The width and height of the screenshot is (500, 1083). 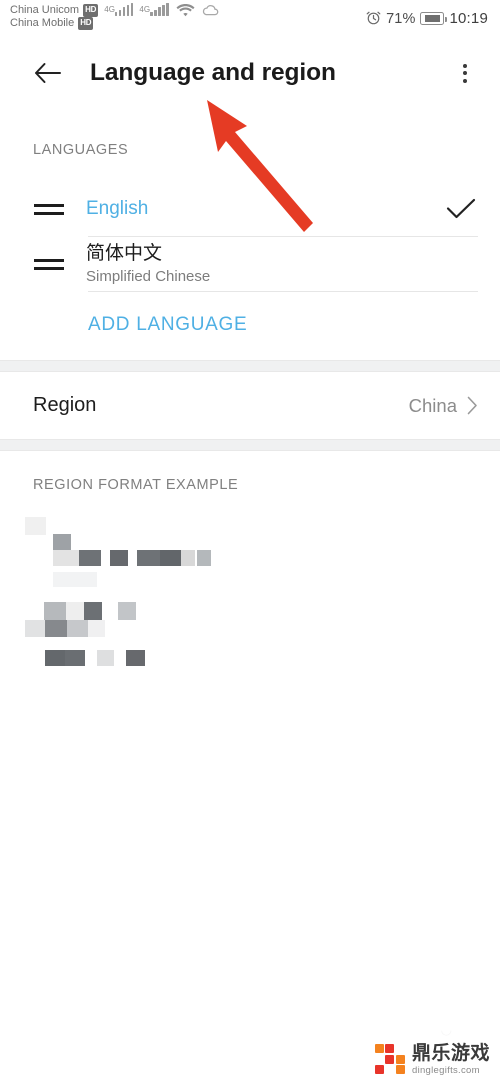 I want to click on signal-bars-primary-icon, so click(x=124, y=9).